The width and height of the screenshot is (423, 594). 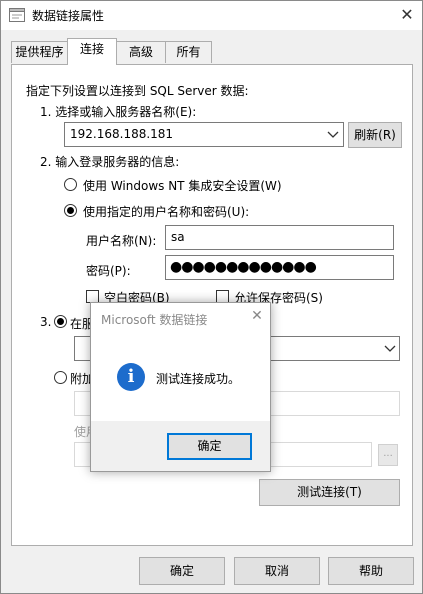 I want to click on attach-radio, so click(x=60, y=377).